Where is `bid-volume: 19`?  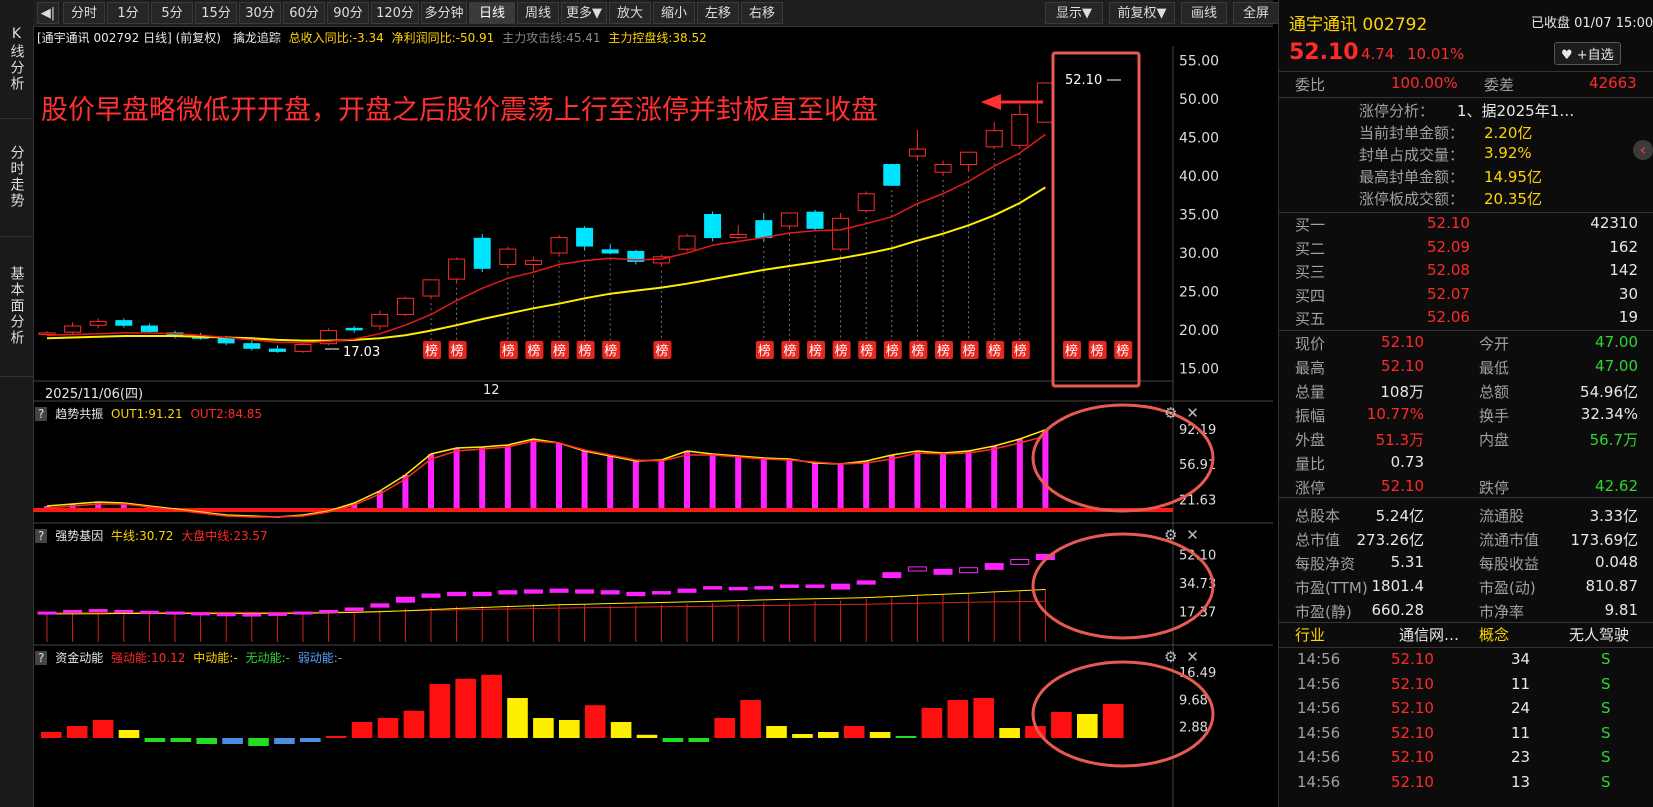
bid-volume: 19 is located at coordinates (1628, 317).